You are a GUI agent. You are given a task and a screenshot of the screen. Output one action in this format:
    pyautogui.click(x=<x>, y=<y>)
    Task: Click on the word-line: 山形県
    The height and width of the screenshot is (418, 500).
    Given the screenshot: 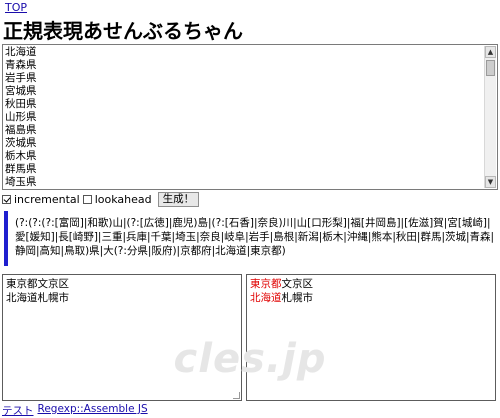 What is the action you would take?
    pyautogui.click(x=21, y=117)
    